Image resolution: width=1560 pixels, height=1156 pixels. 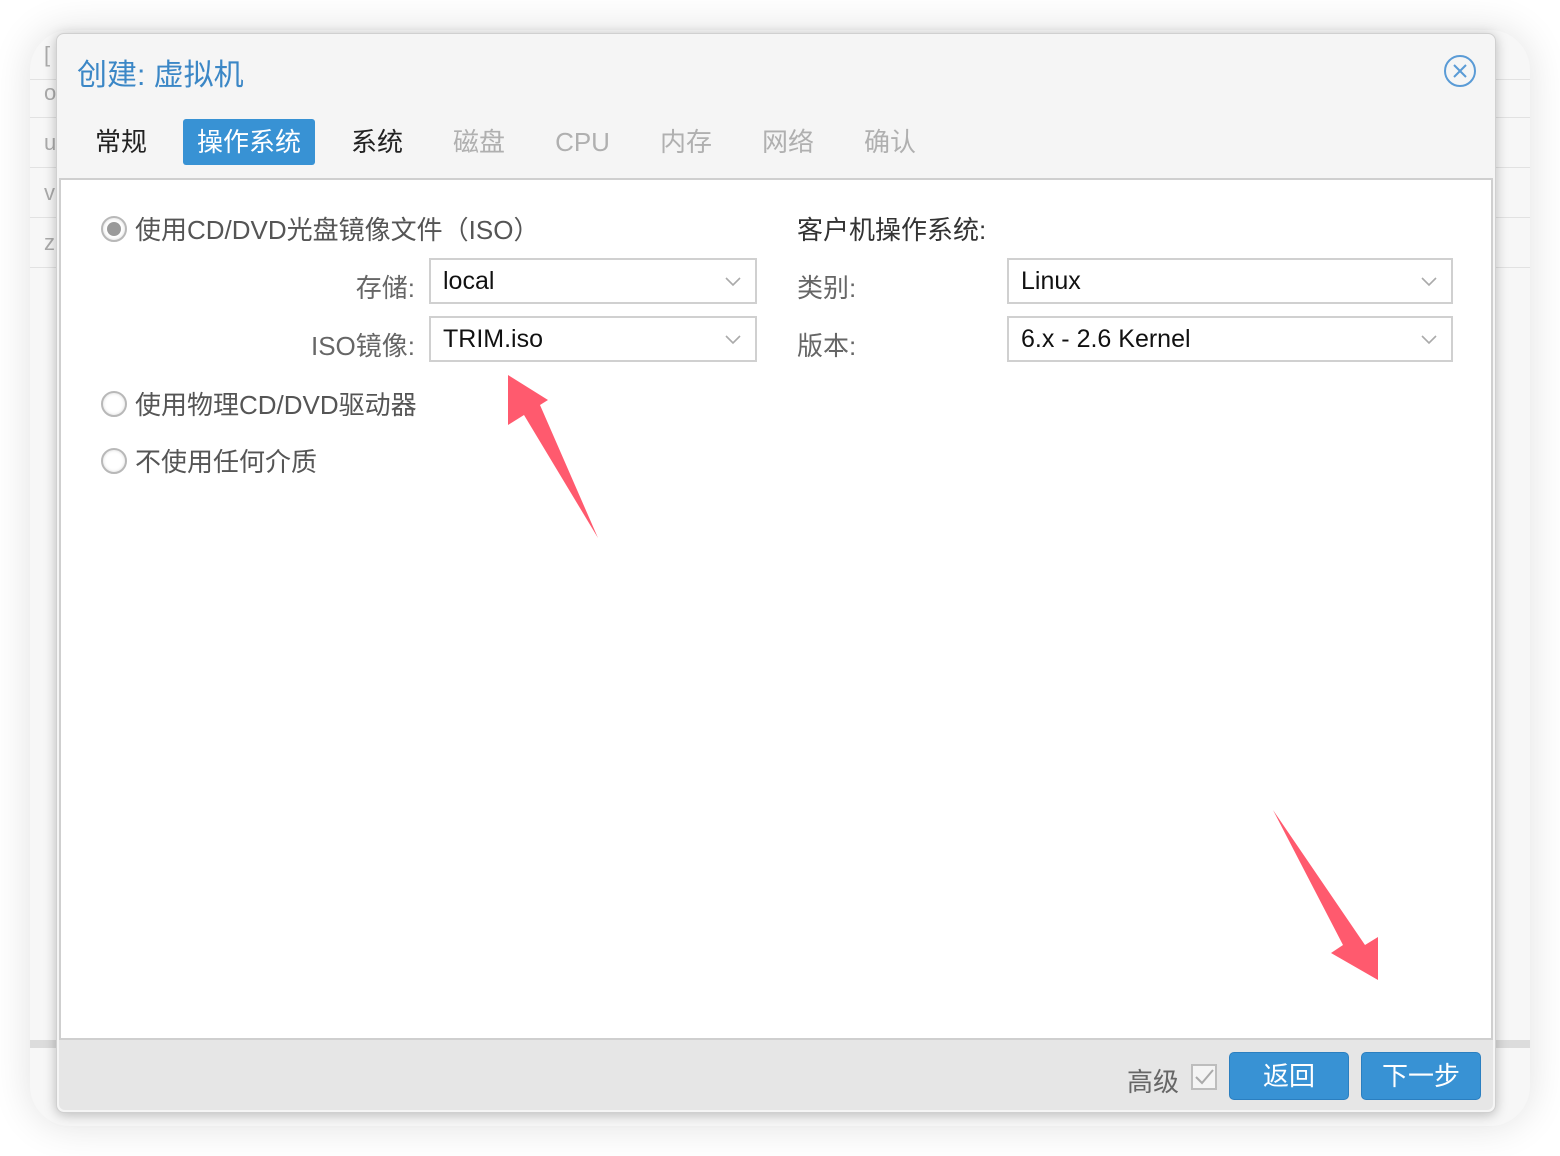 I want to click on radio-use-iso: 使用CD/DVD光盘镜像文件（ISO）, so click(x=320, y=228).